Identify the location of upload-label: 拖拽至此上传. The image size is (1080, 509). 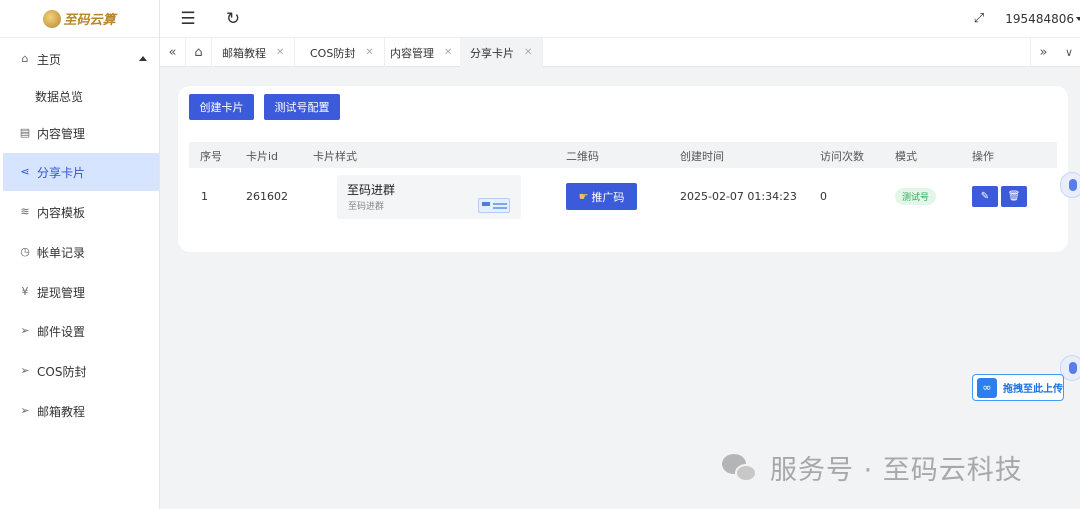
(1033, 389).